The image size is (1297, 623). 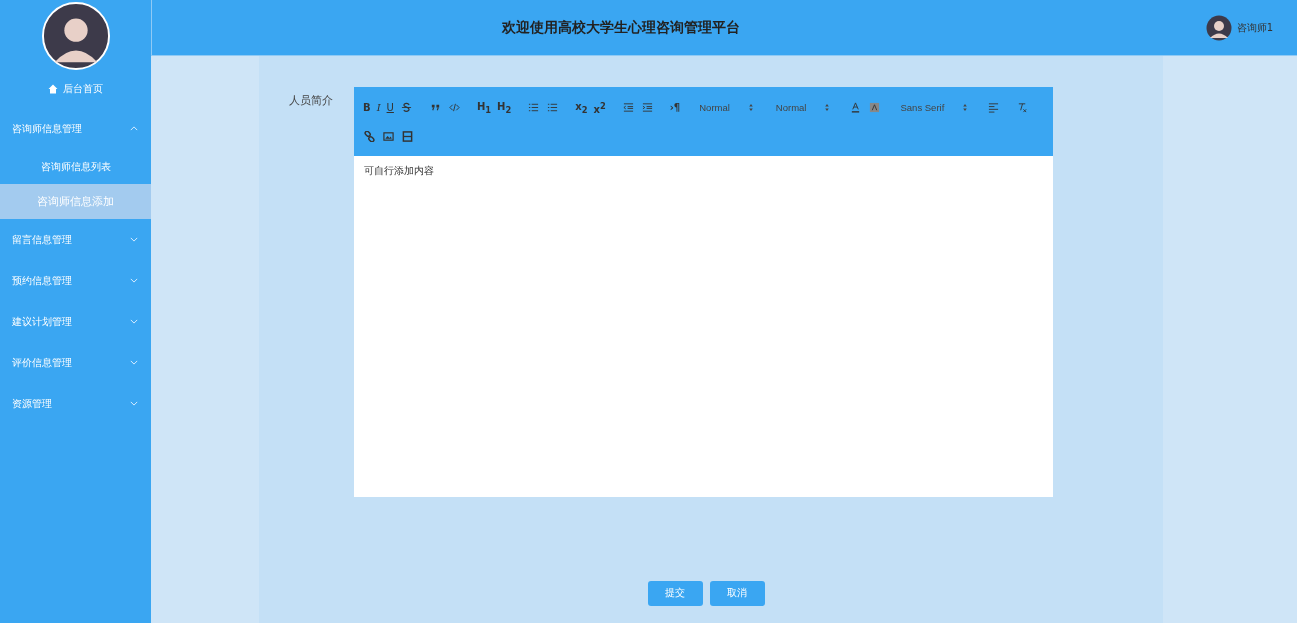 What do you see at coordinates (407, 136) in the screenshot?
I see `video-icon` at bounding box center [407, 136].